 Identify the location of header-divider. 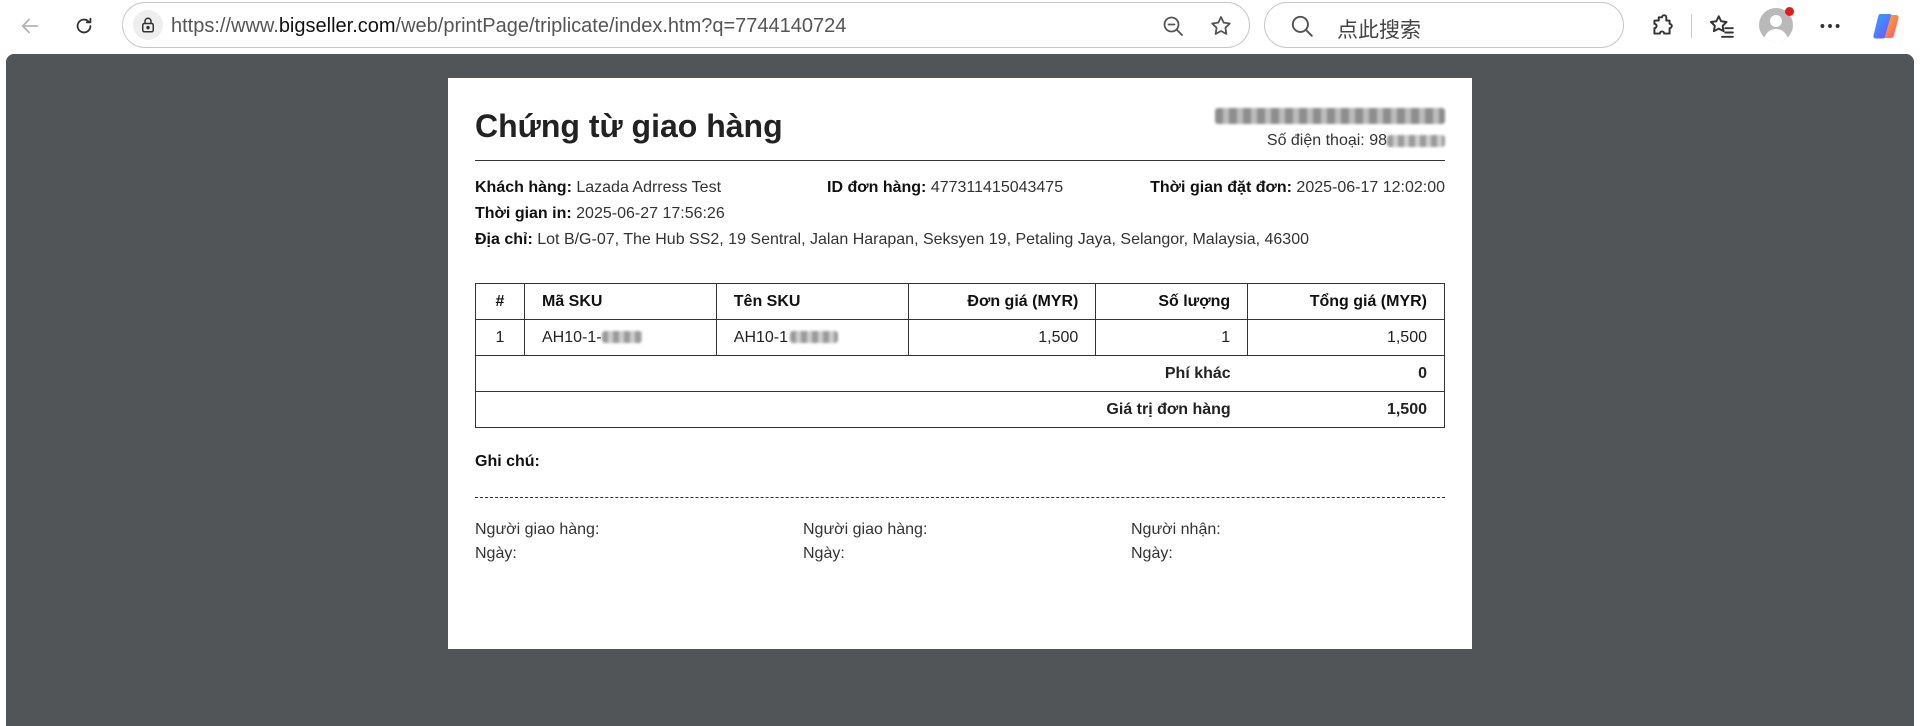
(960, 160).